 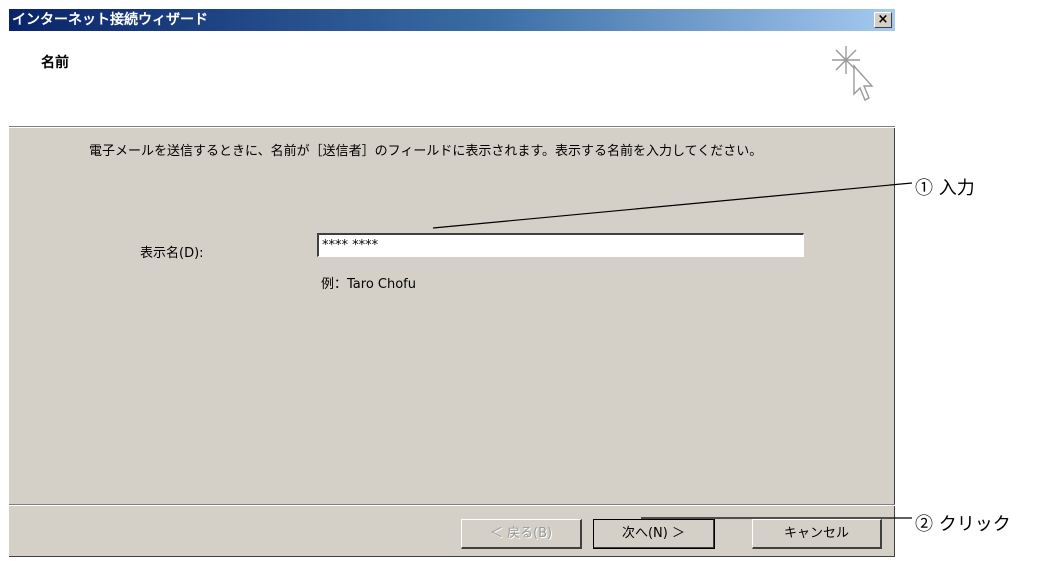 I want to click on next-button: 次へ(N) ＞, so click(x=654, y=534).